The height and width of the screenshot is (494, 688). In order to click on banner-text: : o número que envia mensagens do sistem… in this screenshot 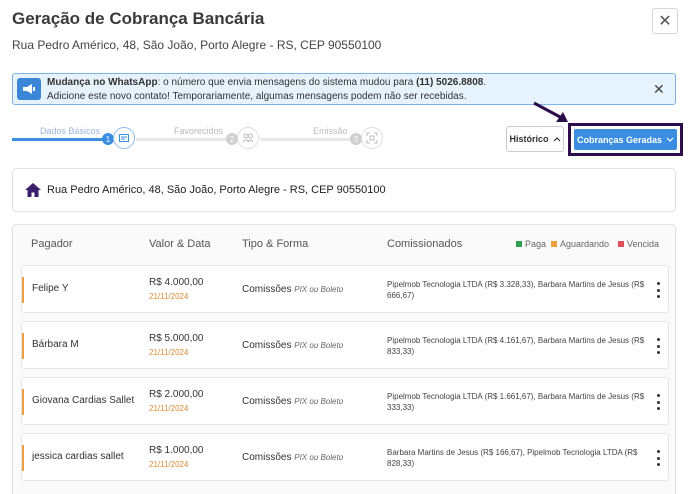, I will do `click(287, 82)`.